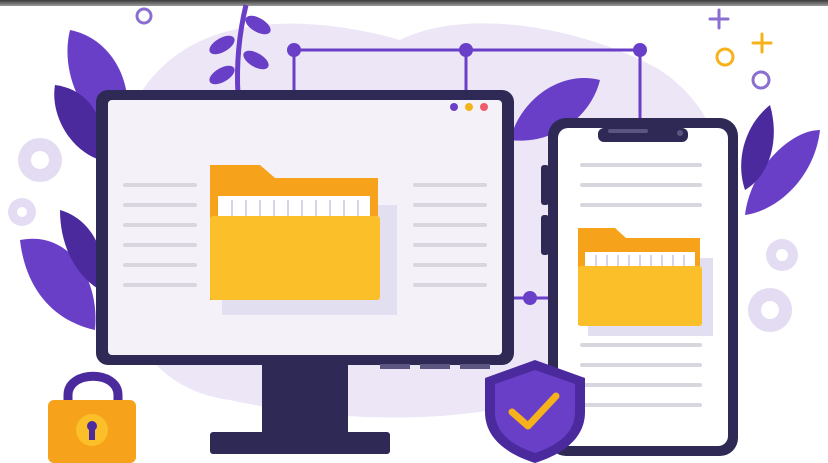 The height and width of the screenshot is (463, 828). Describe the element at coordinates (469, 107) in the screenshot. I see `window-controls` at that location.